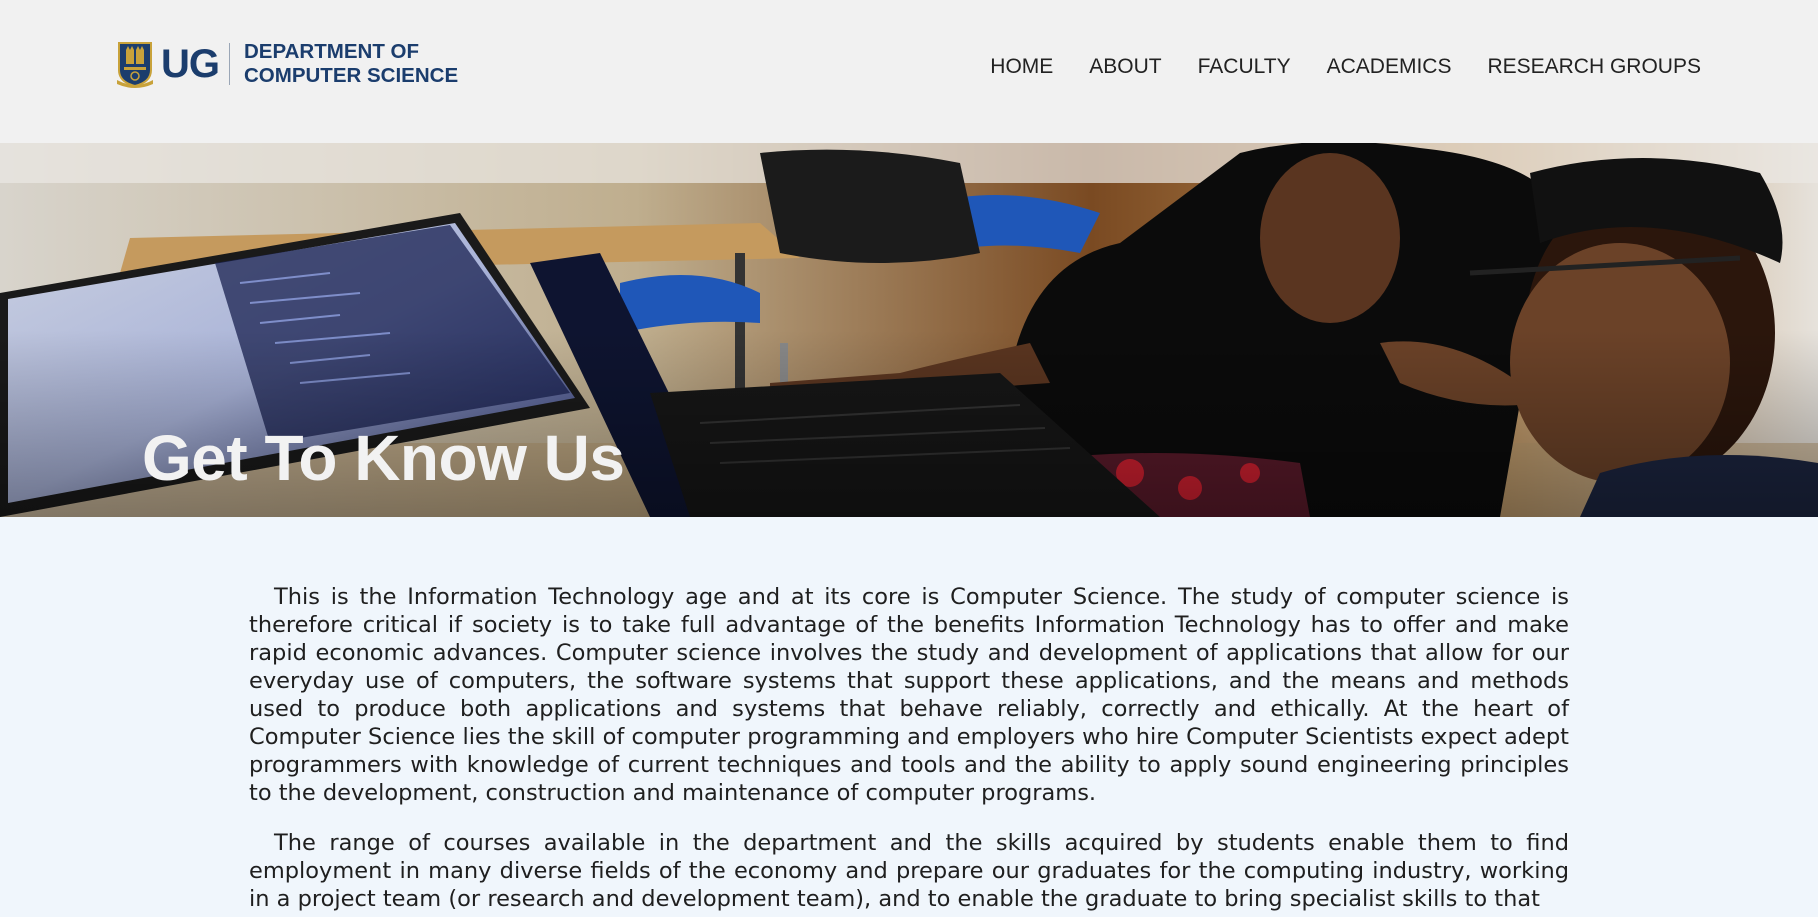 The height and width of the screenshot is (917, 1818). What do you see at coordinates (1125, 67) in the screenshot?
I see `nav-item-about: ABOUT` at bounding box center [1125, 67].